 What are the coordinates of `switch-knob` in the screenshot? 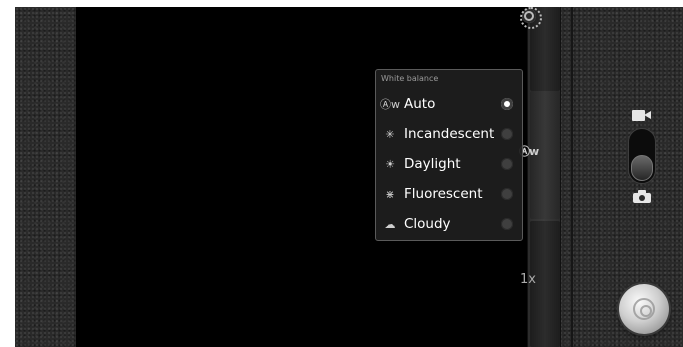 It's located at (642, 168).